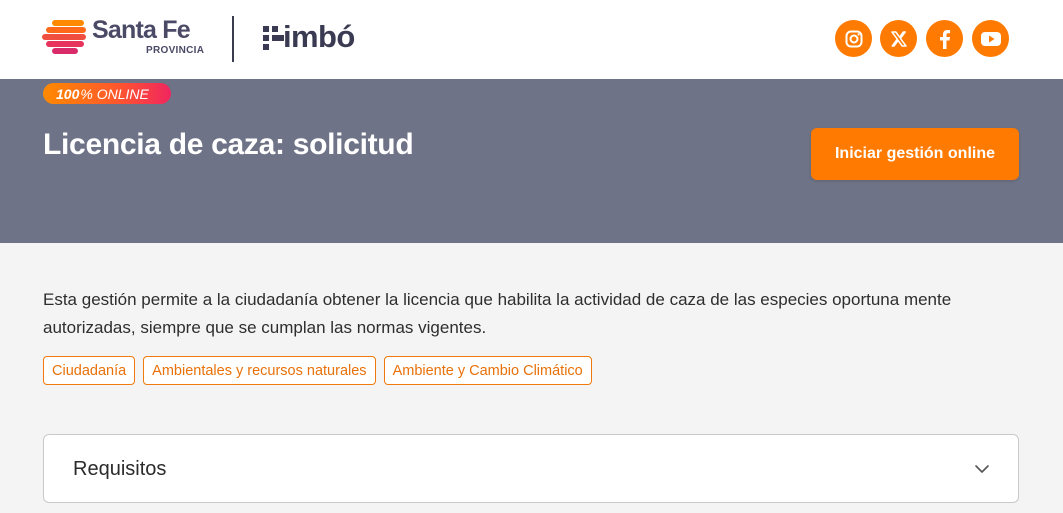 The height and width of the screenshot is (513, 1063). What do you see at coordinates (175, 50) in the screenshot?
I see `brand-subtitle: PROVINCIA` at bounding box center [175, 50].